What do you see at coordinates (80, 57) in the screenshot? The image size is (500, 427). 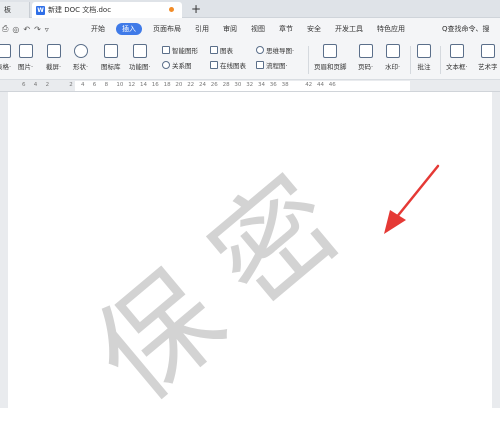 I see `shape-button: 形状·` at bounding box center [80, 57].